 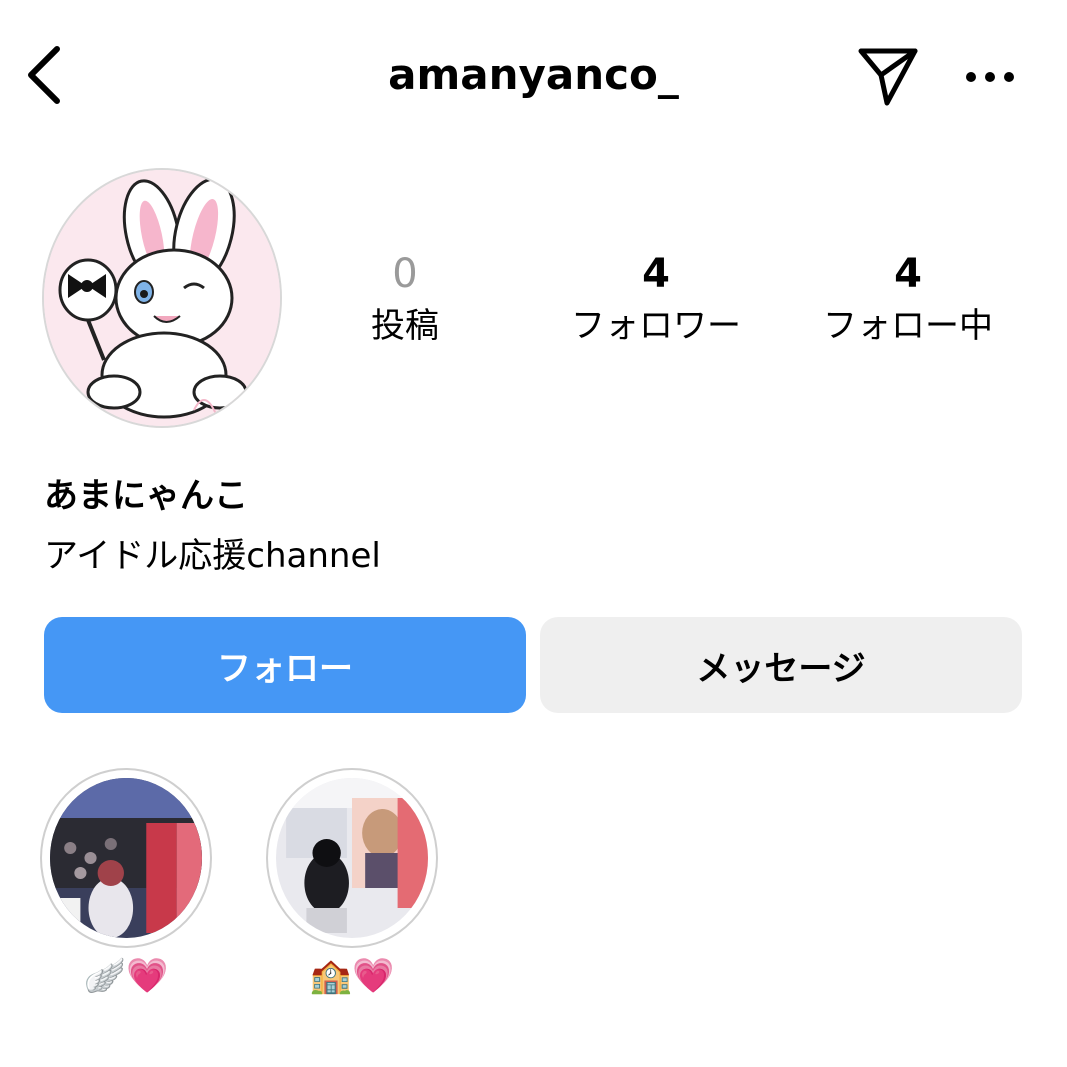 I want to click on story-highlight: 🪽💗, so click(x=126, y=883).